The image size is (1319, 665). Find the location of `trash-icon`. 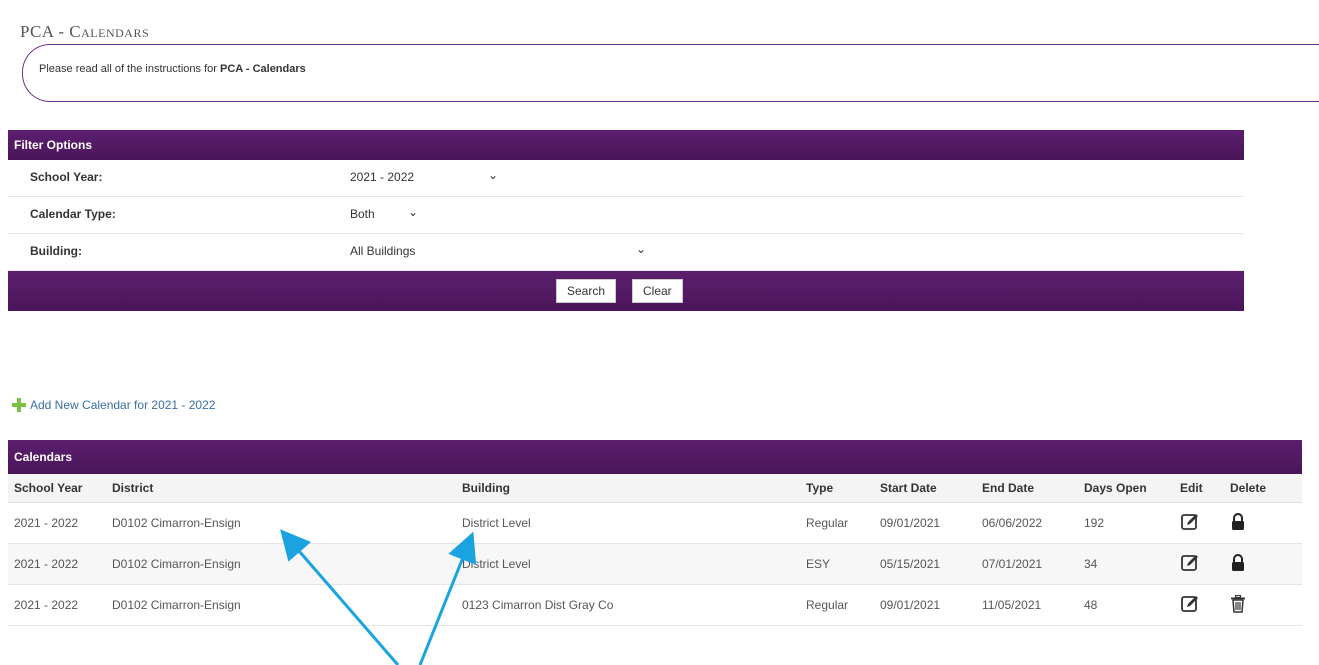

trash-icon is located at coordinates (1238, 603).